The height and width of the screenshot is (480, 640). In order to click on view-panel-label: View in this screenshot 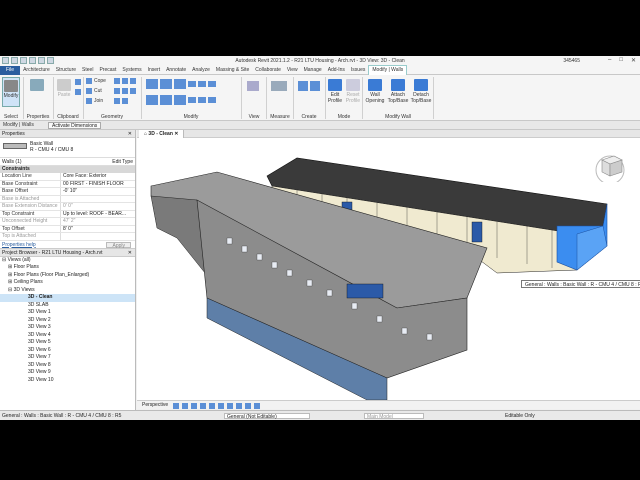, I will do `click(254, 117)`.